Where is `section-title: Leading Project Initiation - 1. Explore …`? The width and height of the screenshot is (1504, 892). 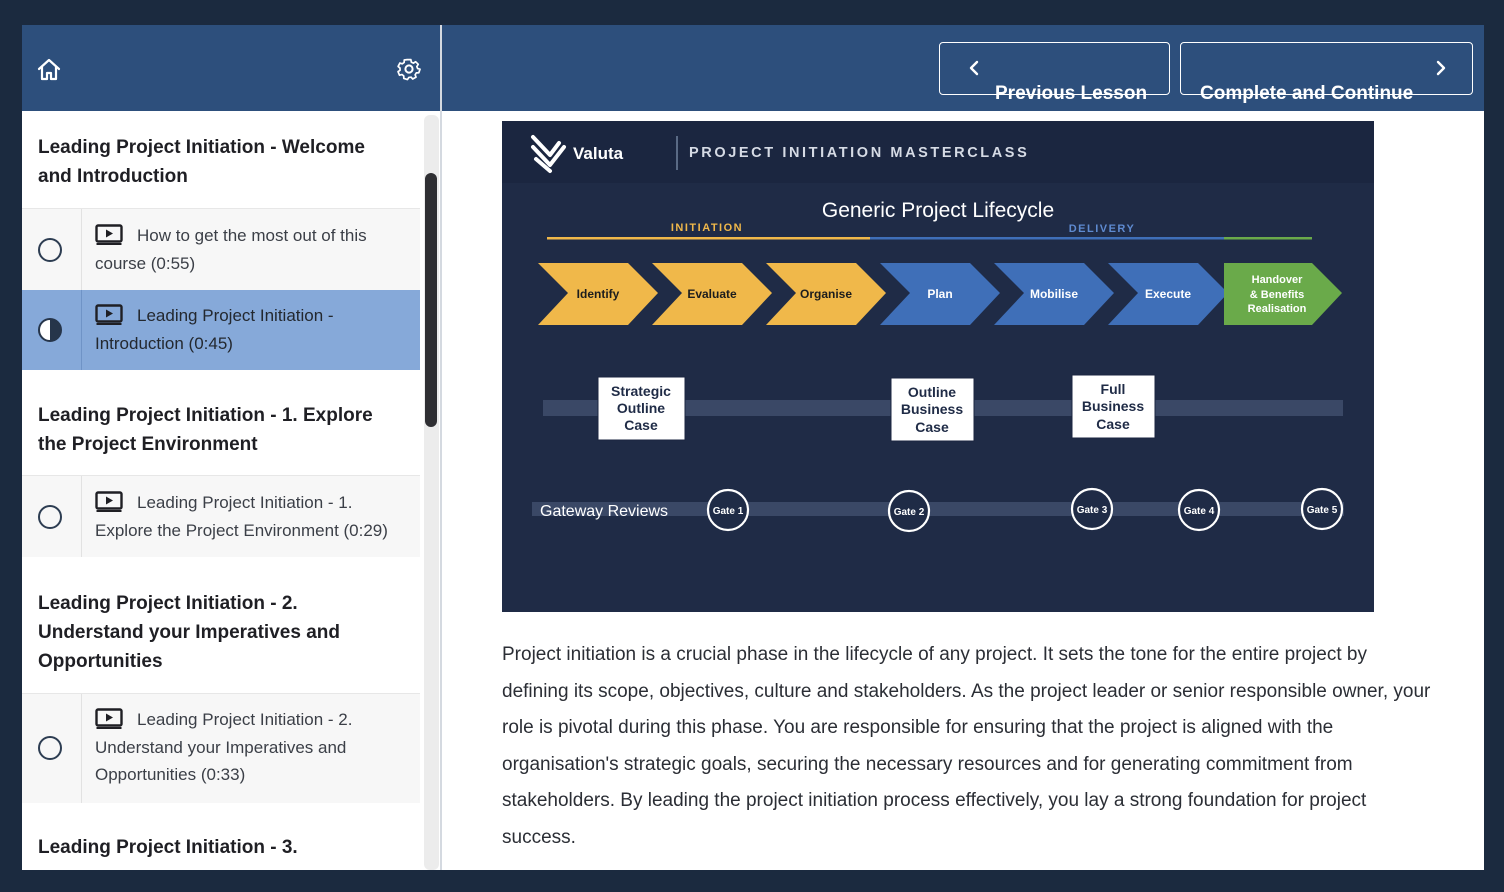 section-title: Leading Project Initiation - 1. Explore … is located at coordinates (205, 430).